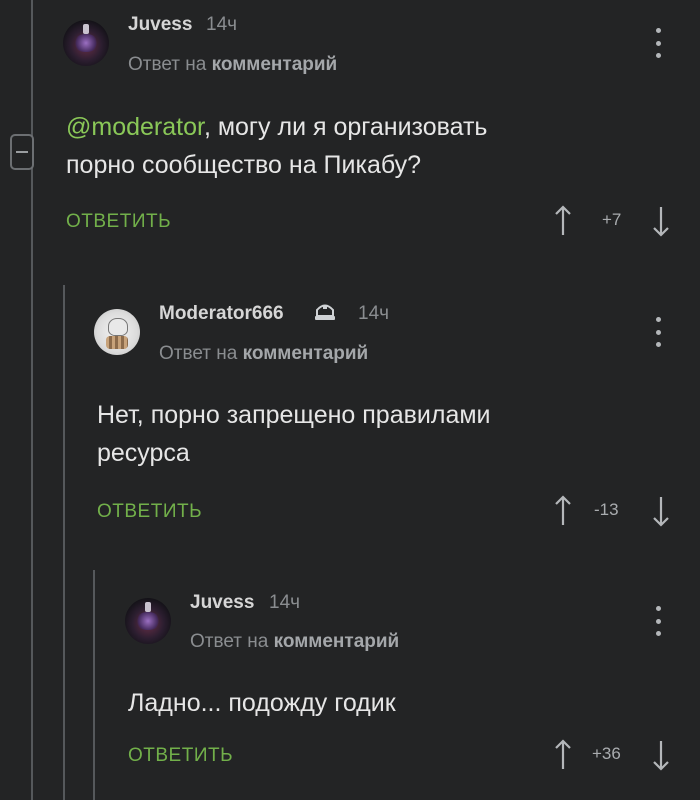 The width and height of the screenshot is (700, 800). Describe the element at coordinates (22, 152) in the screenshot. I see `collapse-thread-button` at that location.